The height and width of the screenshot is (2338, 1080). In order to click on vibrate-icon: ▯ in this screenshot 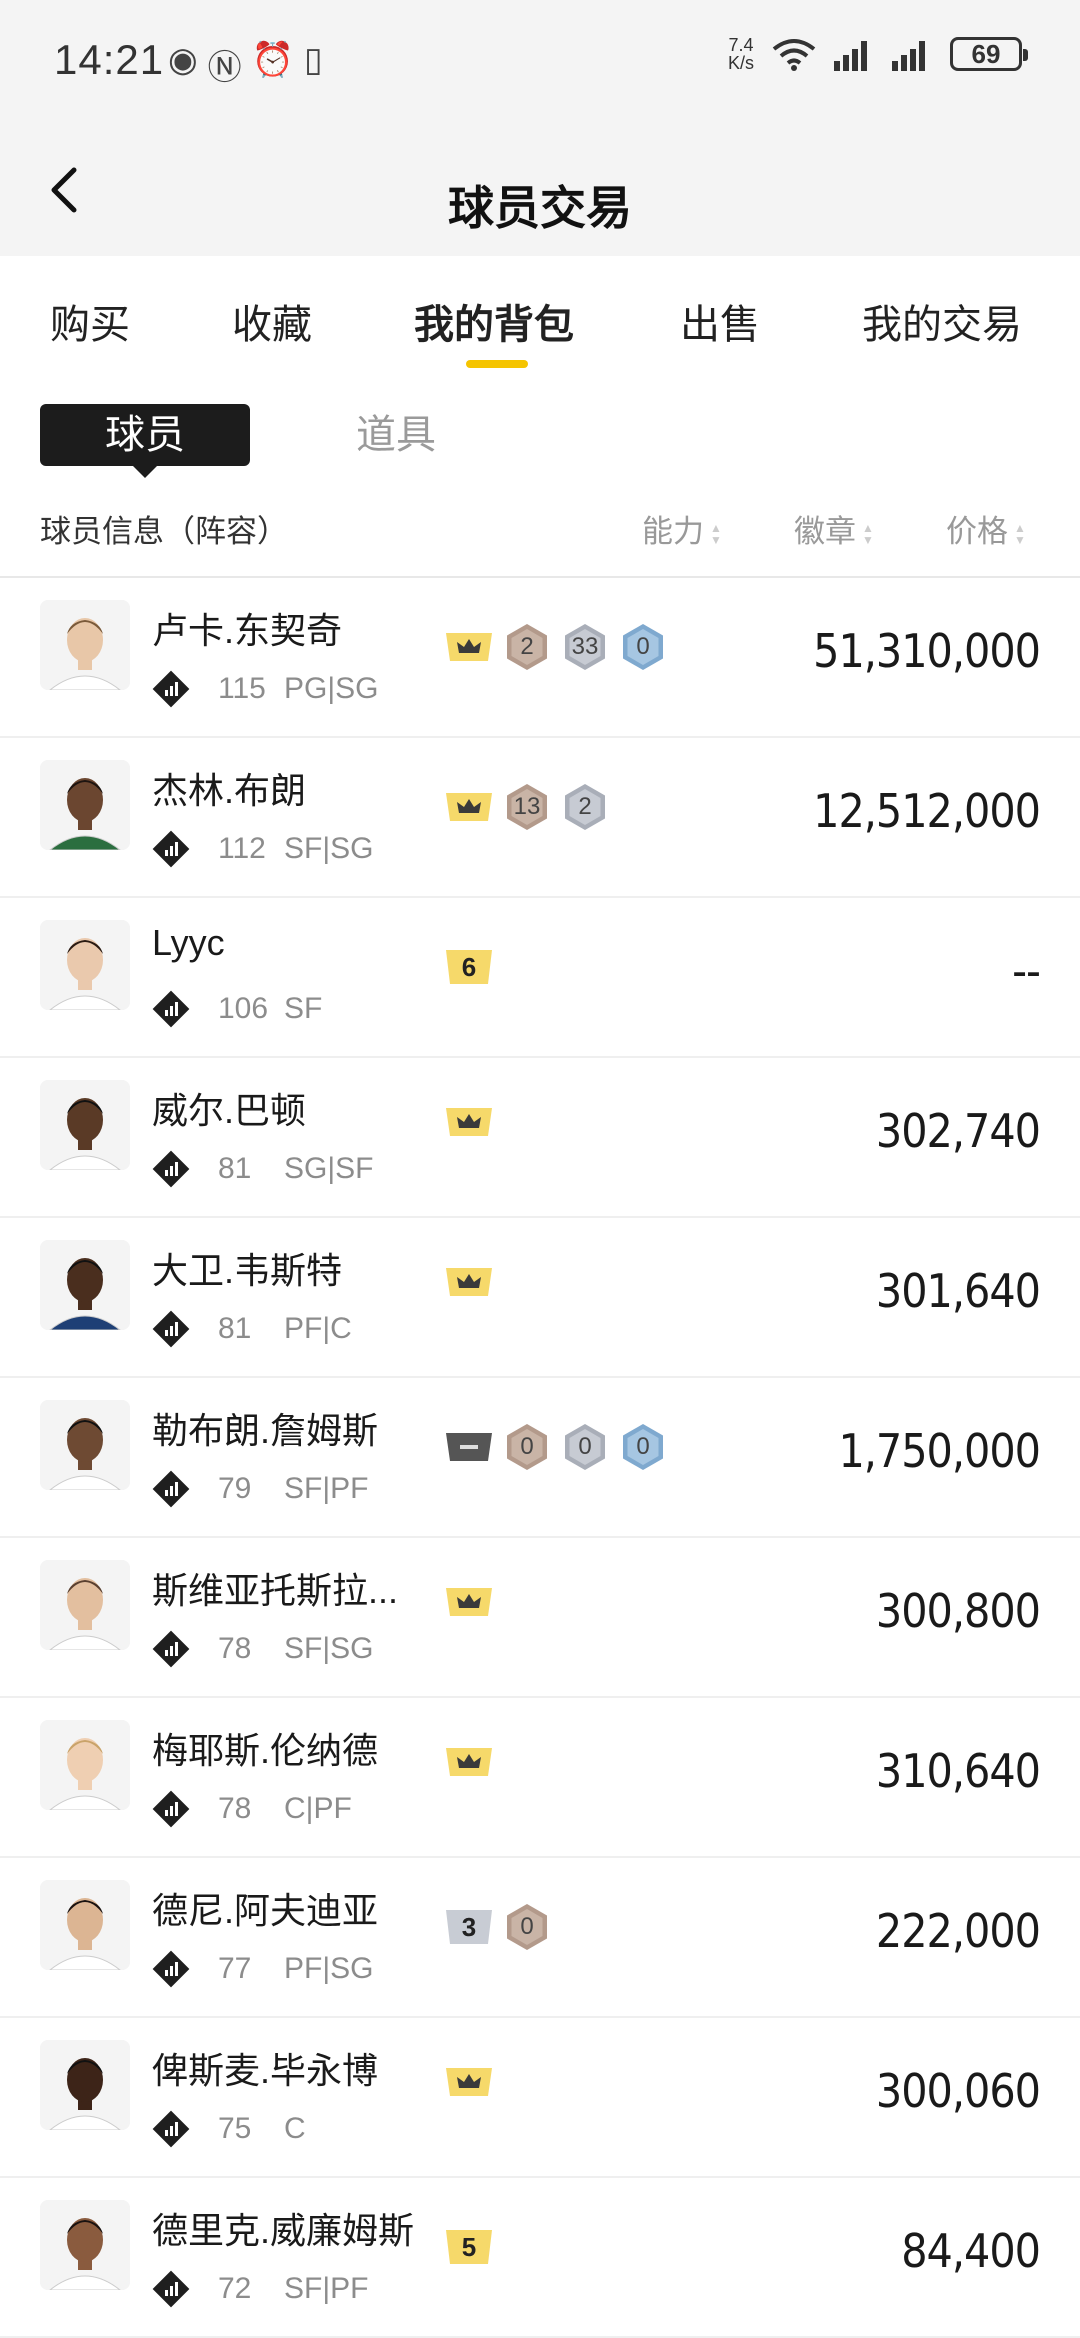, I will do `click(313, 60)`.